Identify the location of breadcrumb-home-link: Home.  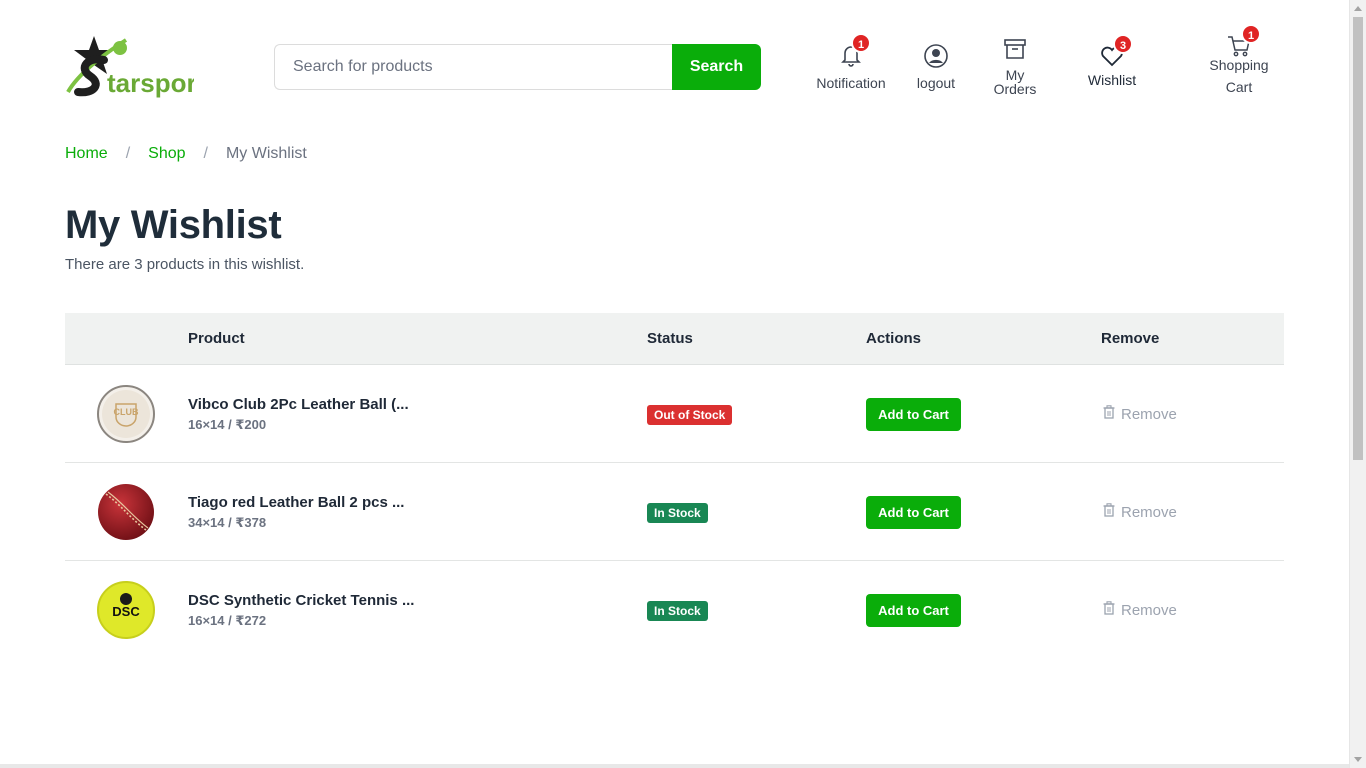
(86, 154).